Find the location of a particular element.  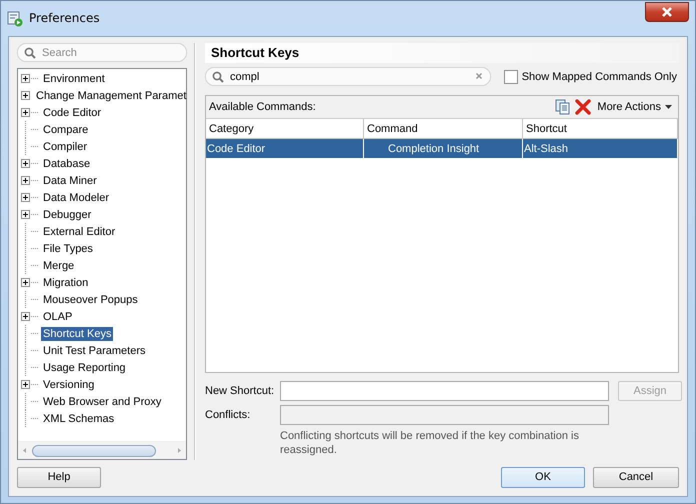

tree-item: Data Modeler is located at coordinates (76, 197).